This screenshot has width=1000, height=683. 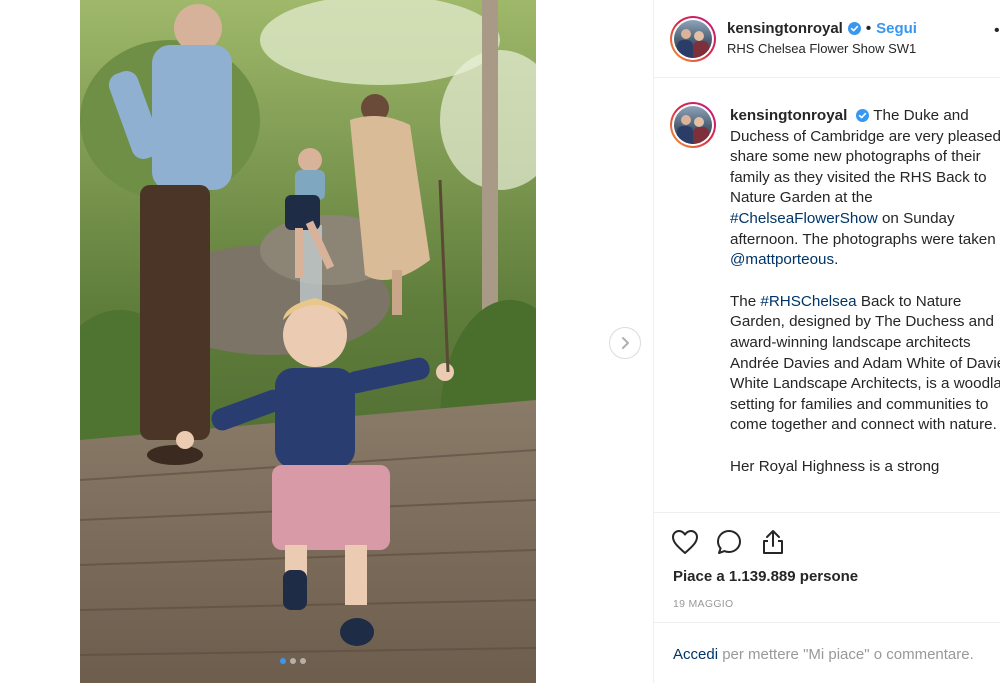 What do you see at coordinates (788, 115) in the screenshot?
I see `caption-username-link: kensingtonroyal` at bounding box center [788, 115].